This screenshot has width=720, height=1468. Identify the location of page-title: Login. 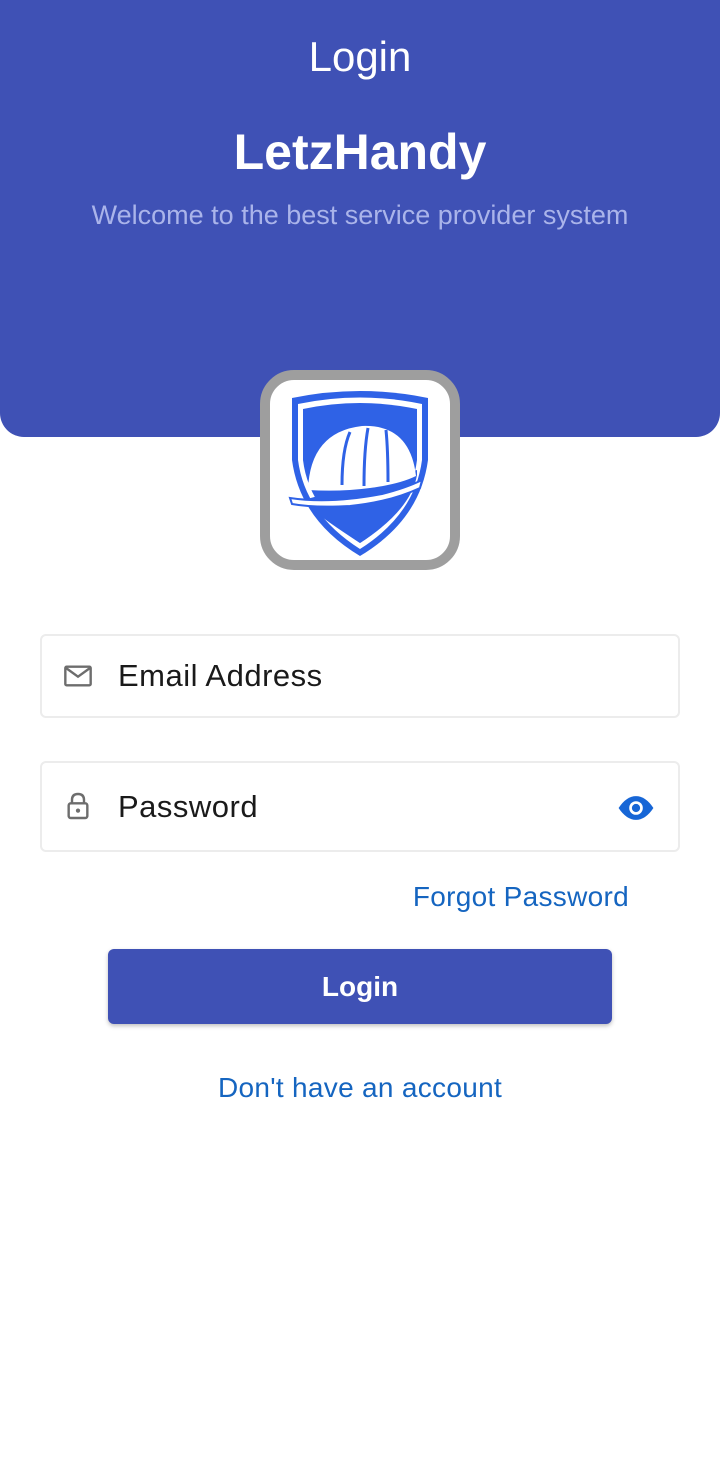
(360, 56).